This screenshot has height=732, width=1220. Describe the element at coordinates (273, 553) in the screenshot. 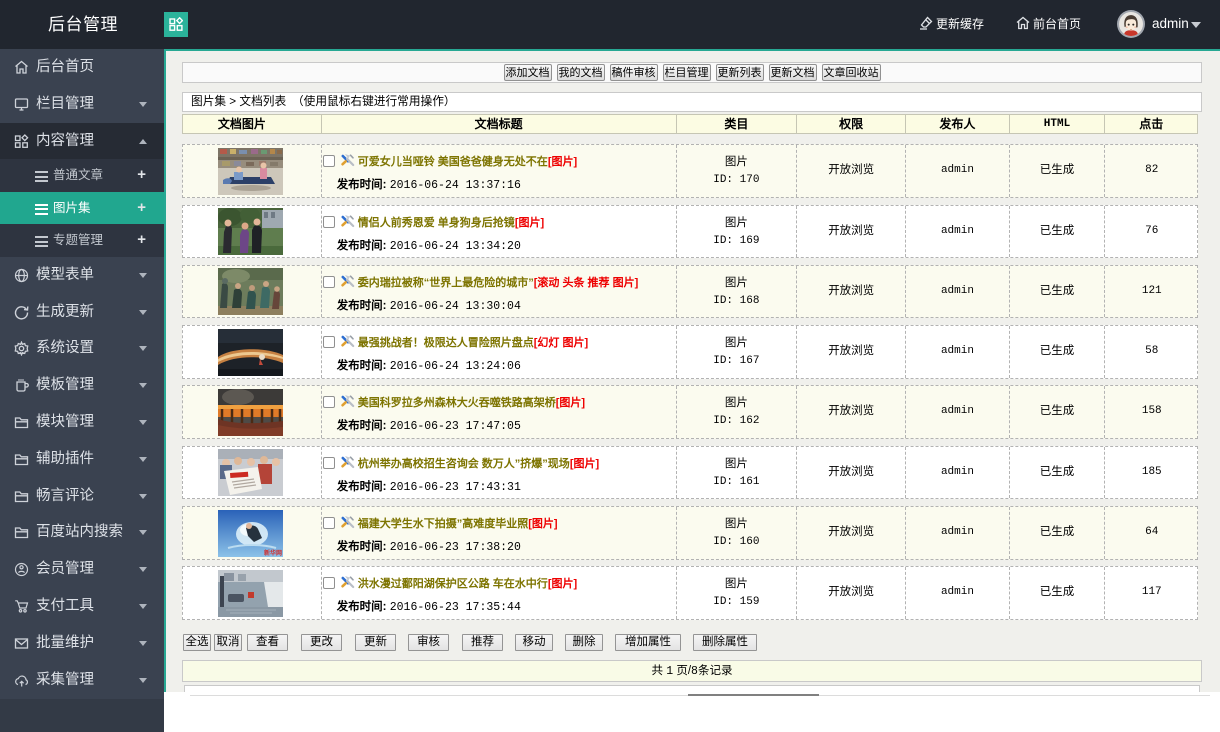

I see `svg-text: 新华网` at that location.